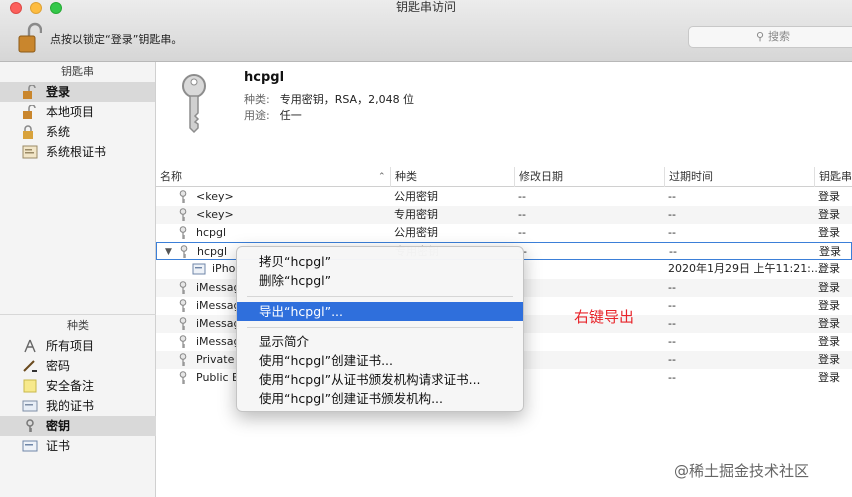 Image resolution: width=852 pixels, height=497 pixels. What do you see at coordinates (58, 92) in the screenshot?
I see `sidebar-item-label: 登录` at bounding box center [58, 92].